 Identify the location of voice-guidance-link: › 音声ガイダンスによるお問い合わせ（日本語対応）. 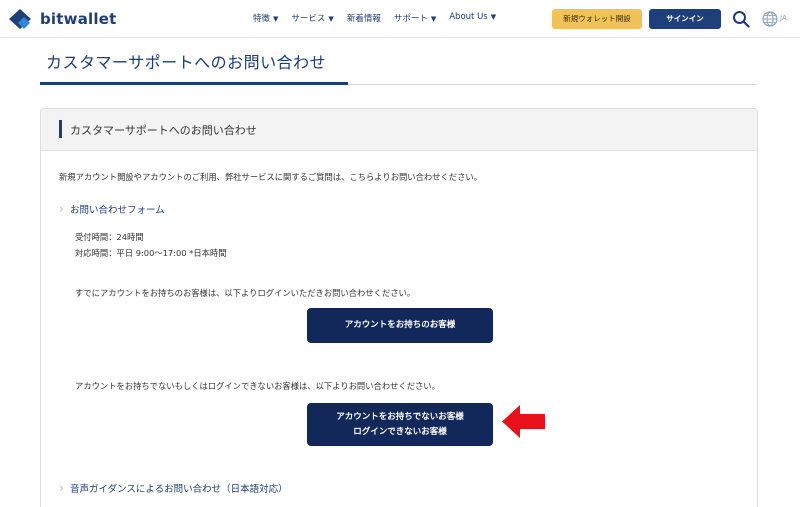
(173, 488).